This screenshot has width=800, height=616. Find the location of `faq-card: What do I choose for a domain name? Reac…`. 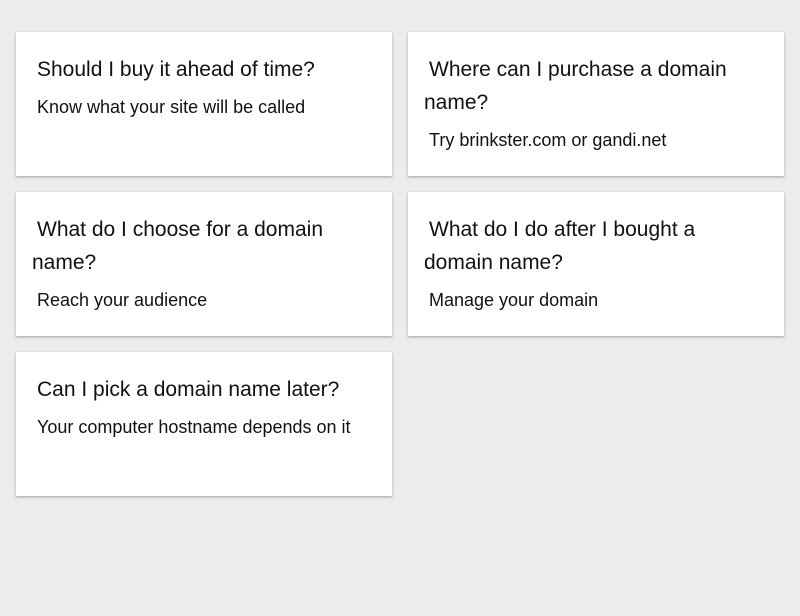

faq-card: What do I choose for a domain name? Reac… is located at coordinates (204, 264).